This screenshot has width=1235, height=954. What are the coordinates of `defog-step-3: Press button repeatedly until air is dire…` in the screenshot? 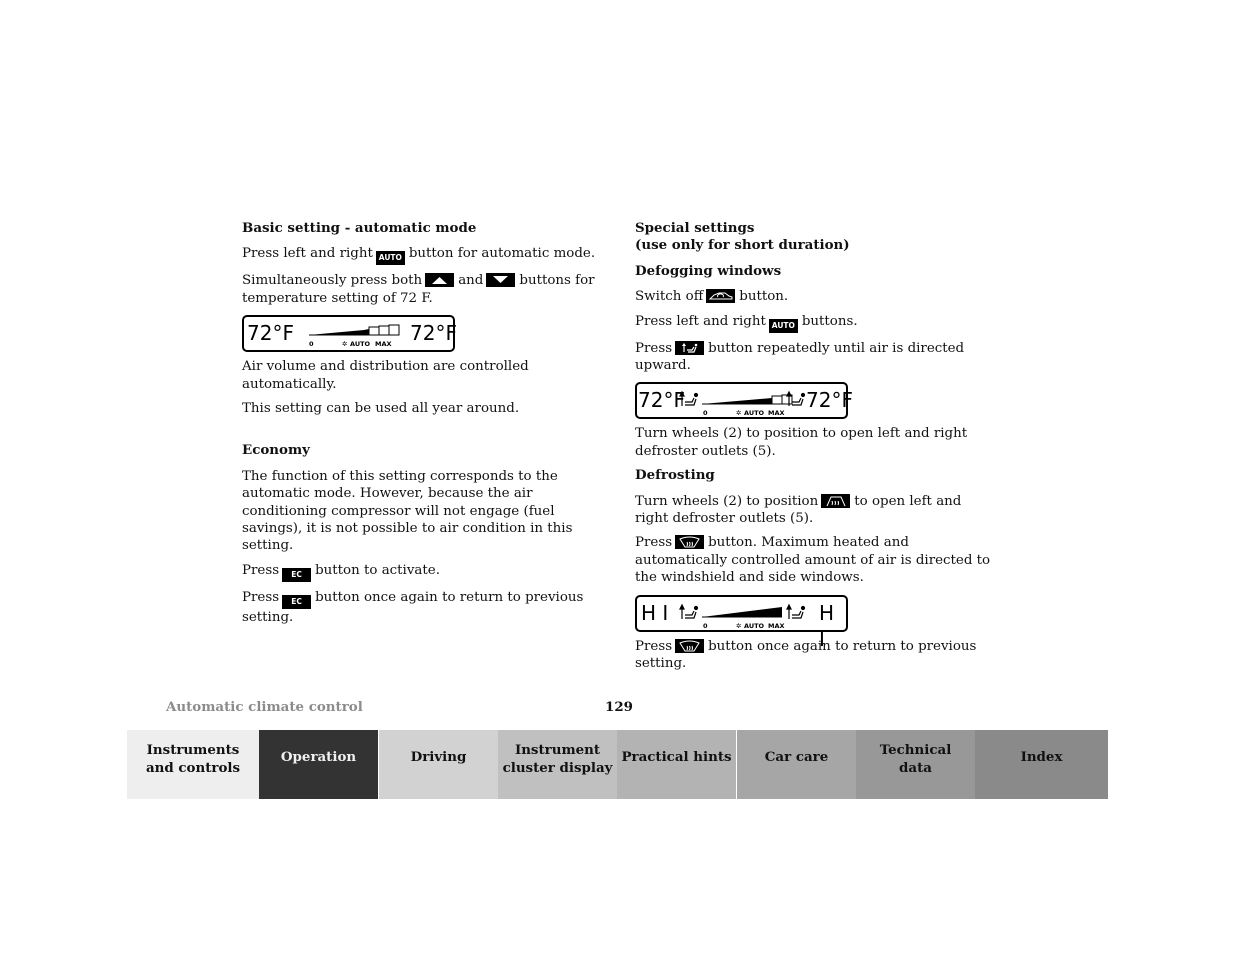 It's located at (800, 357).